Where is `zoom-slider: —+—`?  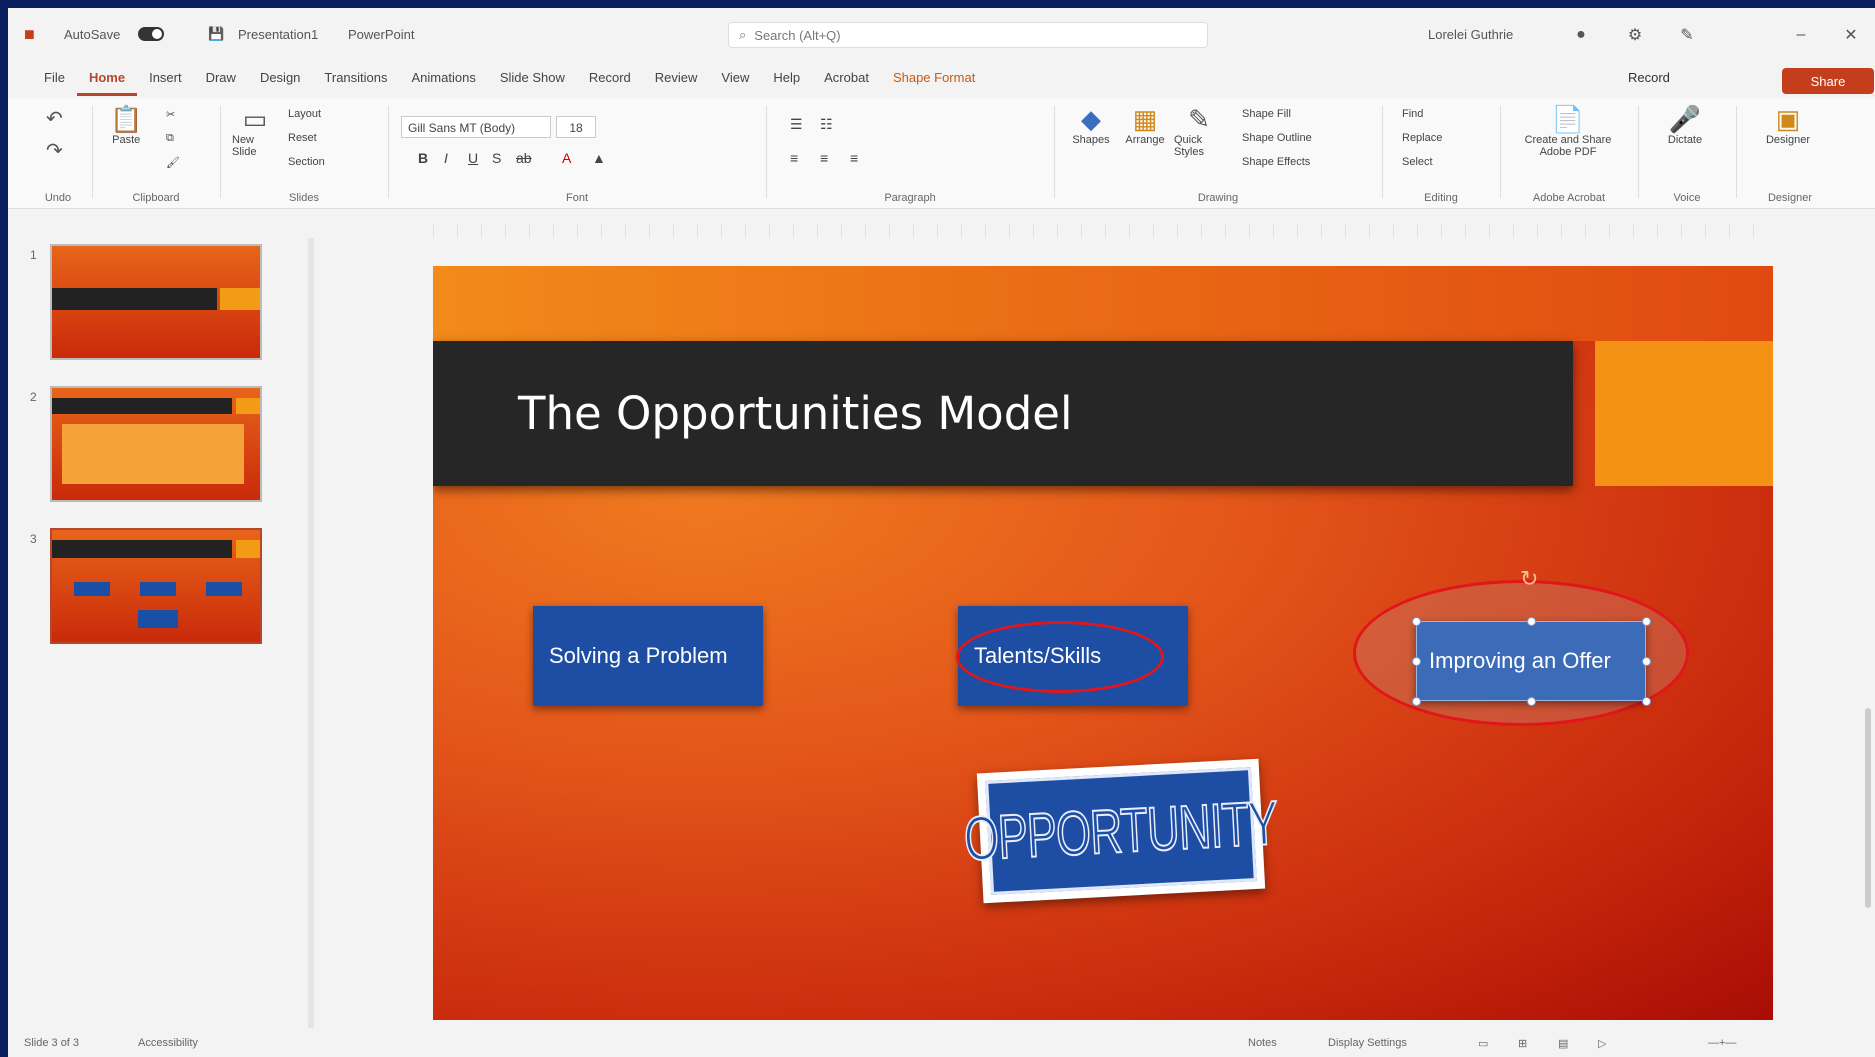 zoom-slider: —+— is located at coordinates (1722, 1043).